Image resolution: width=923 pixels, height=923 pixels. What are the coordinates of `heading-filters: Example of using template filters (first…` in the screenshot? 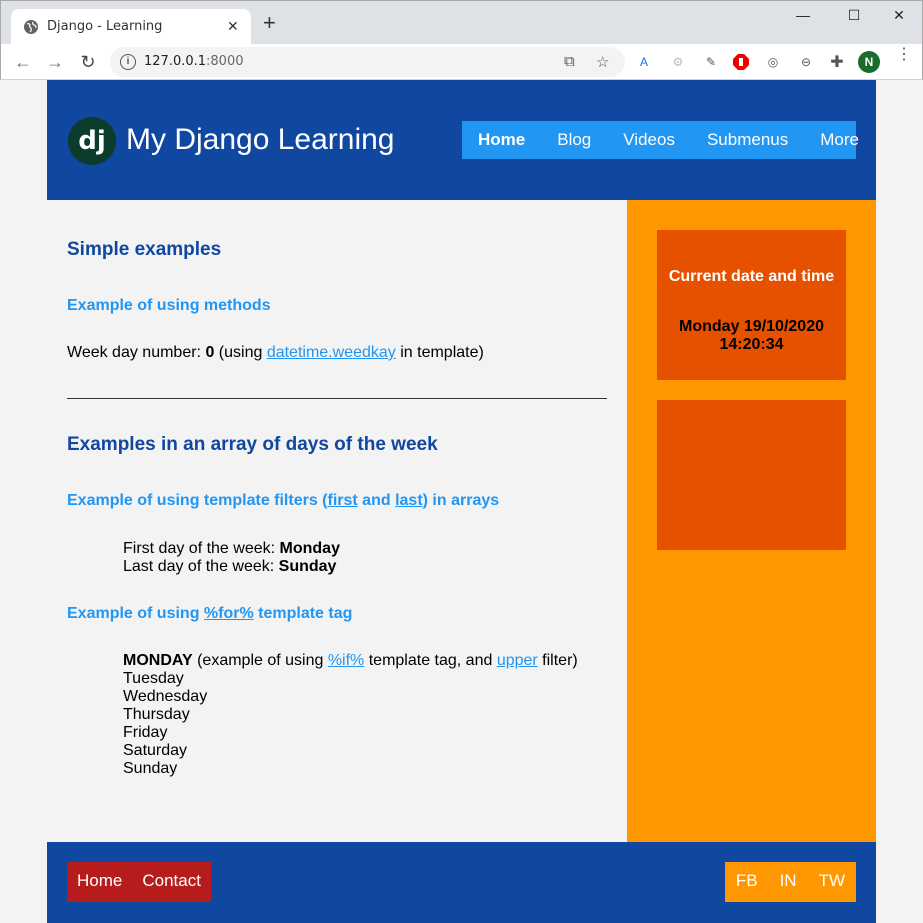 It's located at (283, 500).